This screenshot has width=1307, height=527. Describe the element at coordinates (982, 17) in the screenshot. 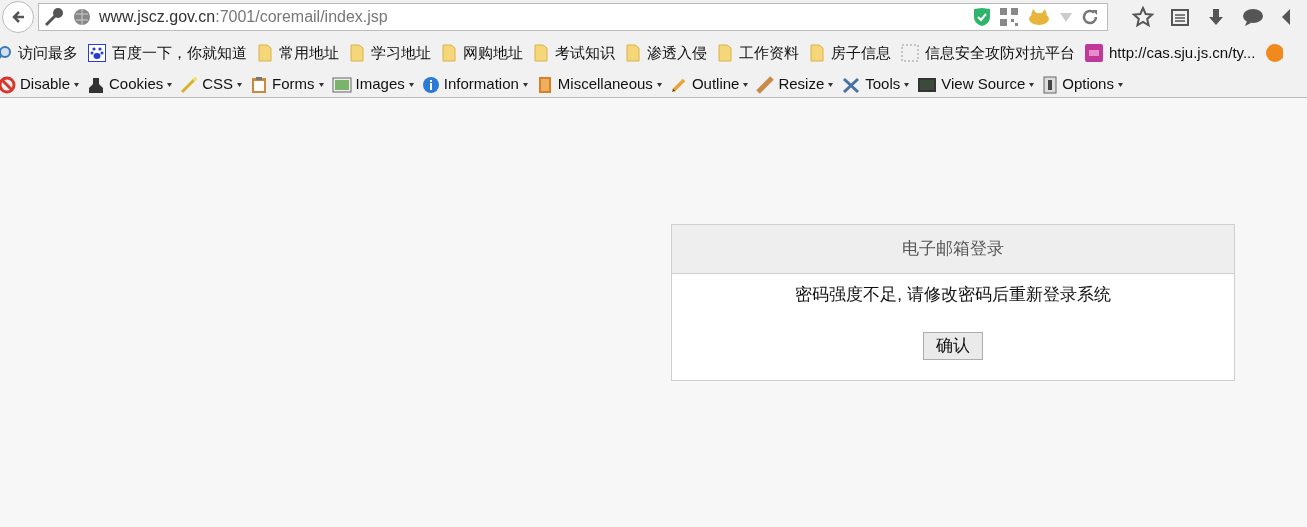

I see `shield-icon` at that location.